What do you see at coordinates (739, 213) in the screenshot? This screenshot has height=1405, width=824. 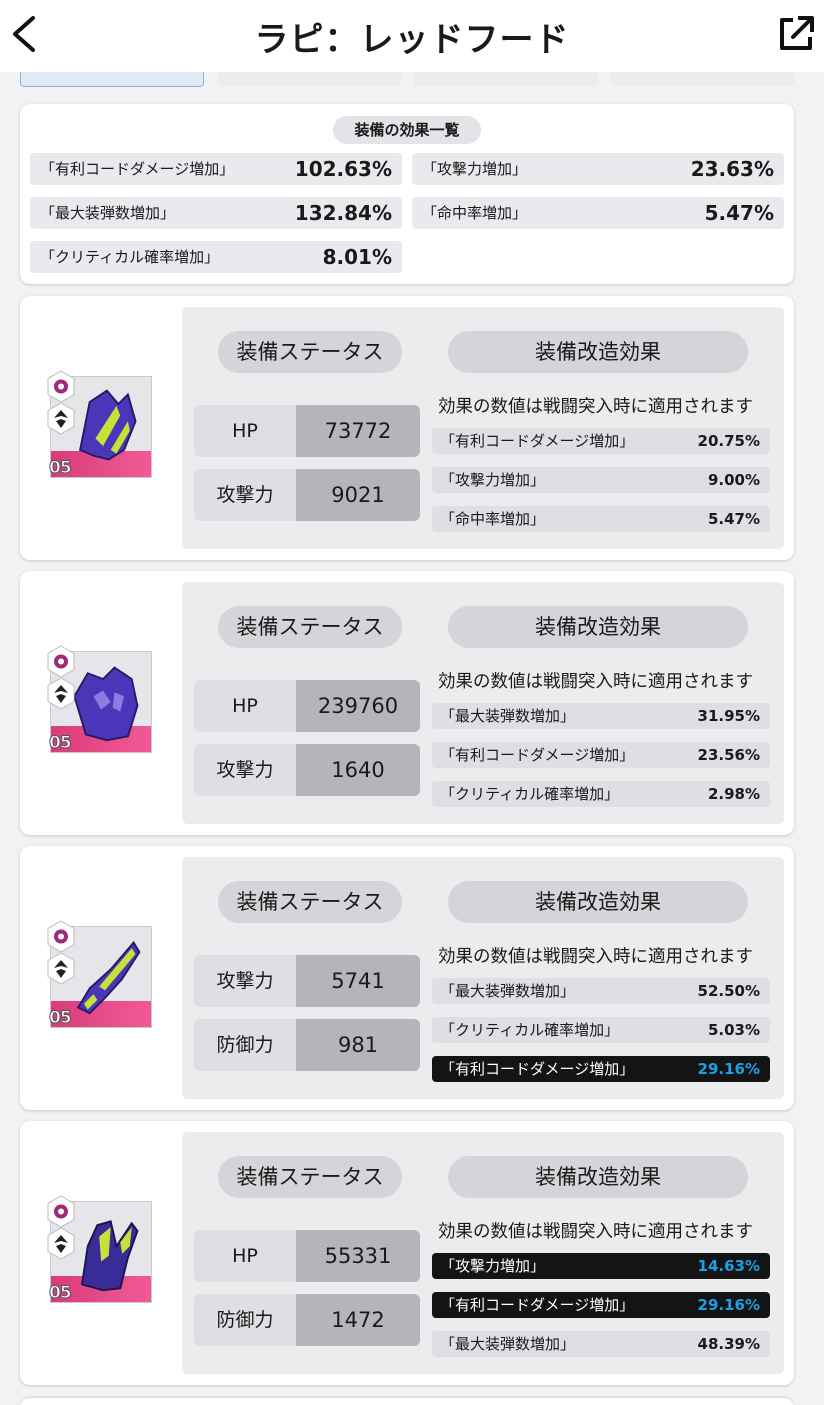 I see `summary-value: 5.47%` at bounding box center [739, 213].